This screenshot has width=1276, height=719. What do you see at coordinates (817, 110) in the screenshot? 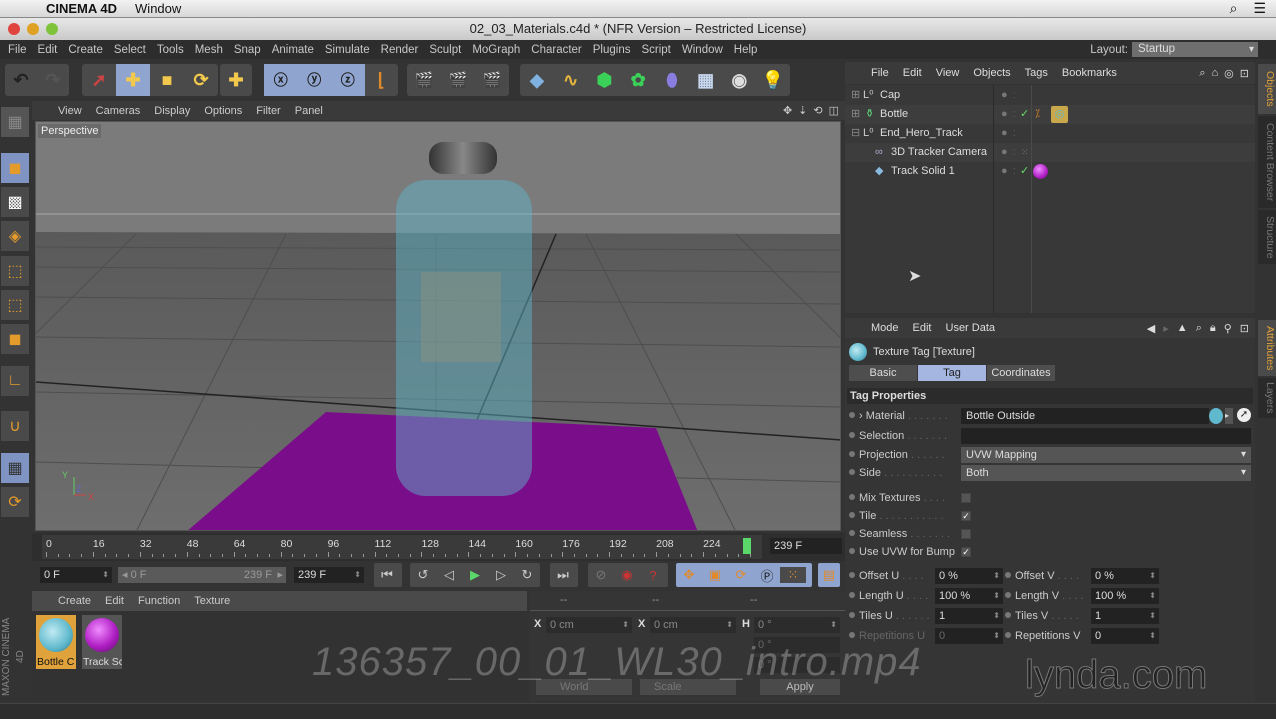
I see `rotate-view-icon: ⟲` at bounding box center [817, 110].